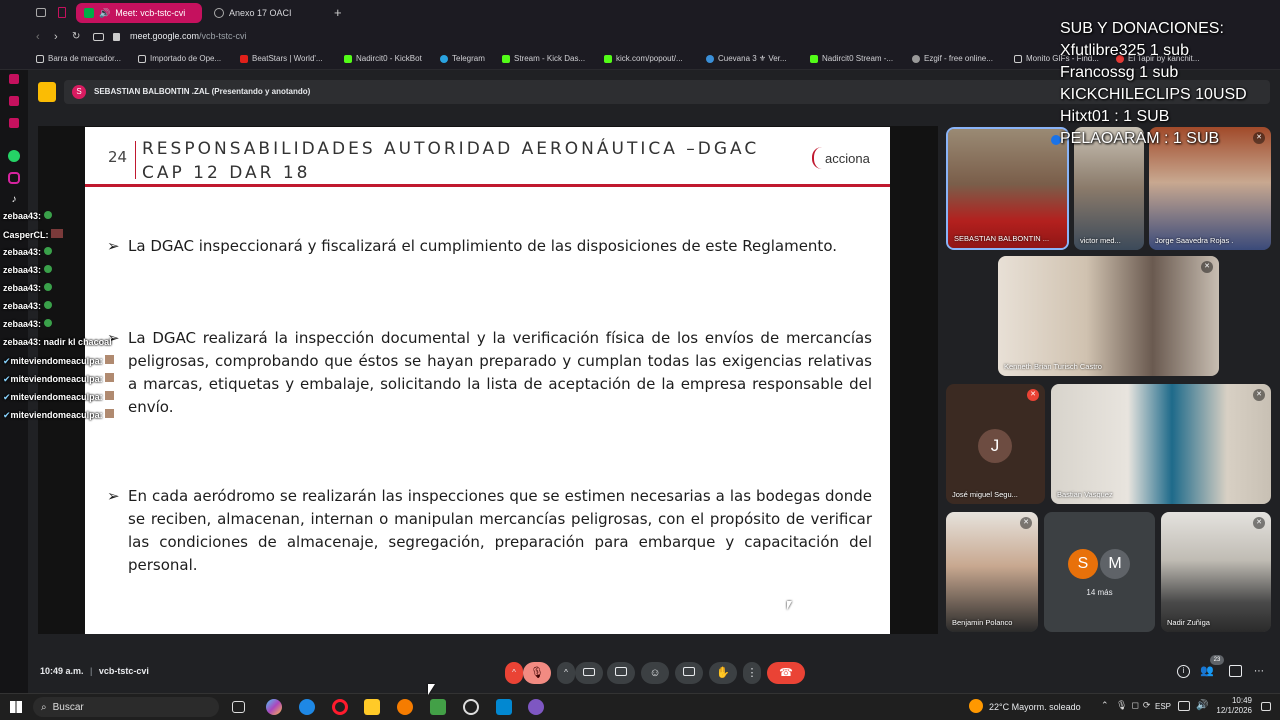 The height and width of the screenshot is (720, 1280). What do you see at coordinates (1184, 706) in the screenshot?
I see `network-icon` at bounding box center [1184, 706].